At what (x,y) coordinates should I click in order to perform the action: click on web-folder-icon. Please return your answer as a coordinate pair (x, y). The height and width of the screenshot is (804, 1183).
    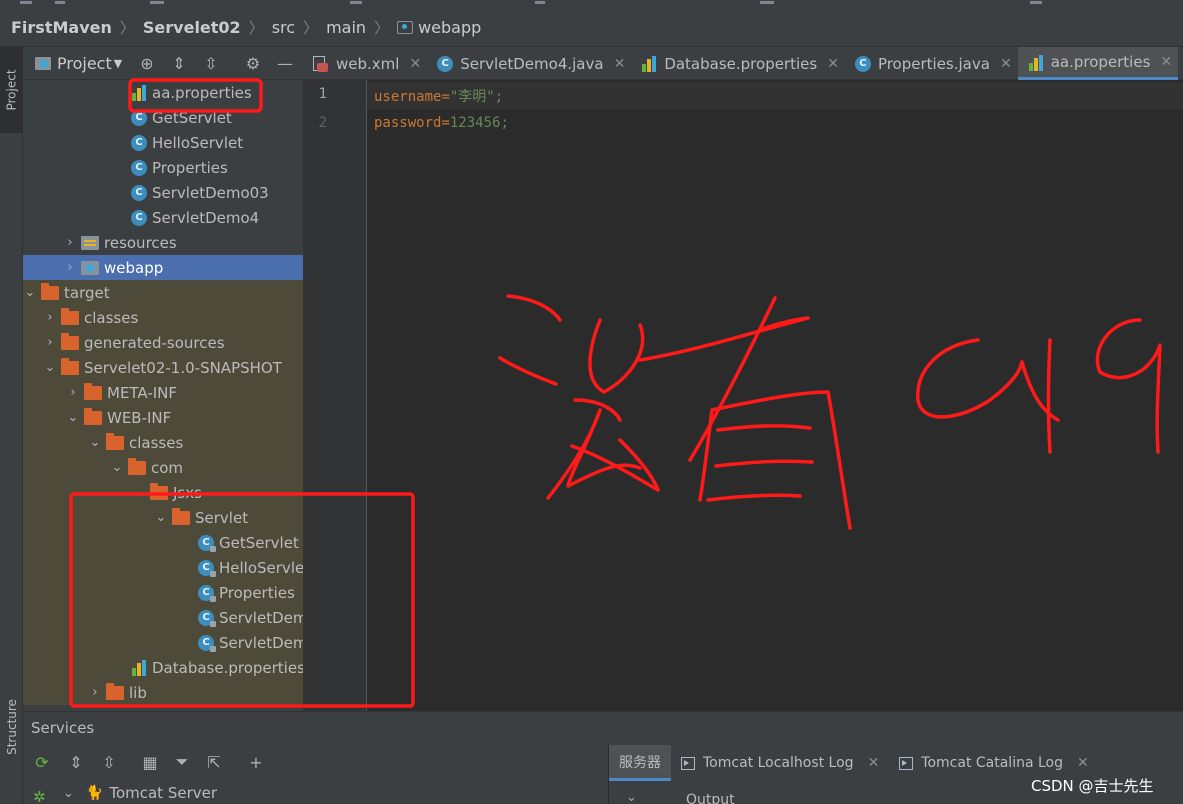
    Looking at the image, I should click on (90, 267).